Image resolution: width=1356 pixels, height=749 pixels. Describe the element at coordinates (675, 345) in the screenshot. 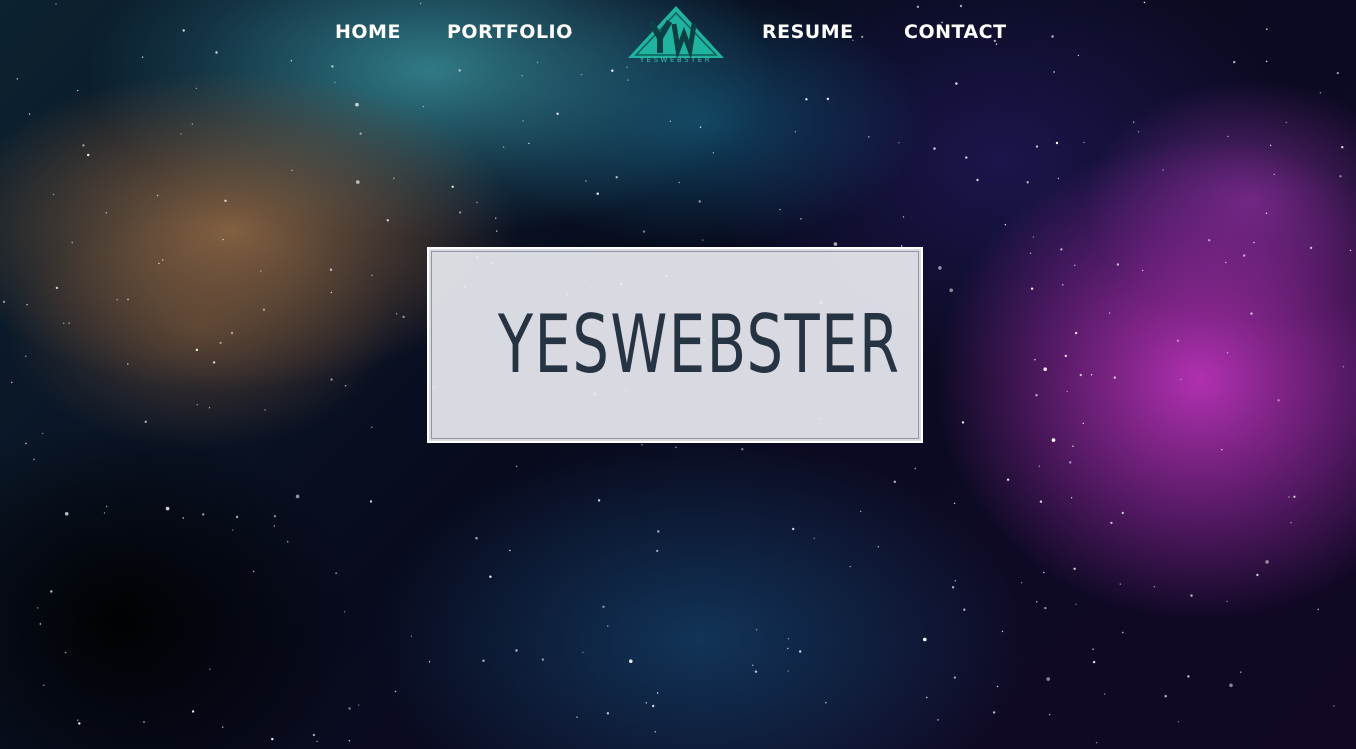

I see `hero-title-box: YESWEBSTER` at that location.